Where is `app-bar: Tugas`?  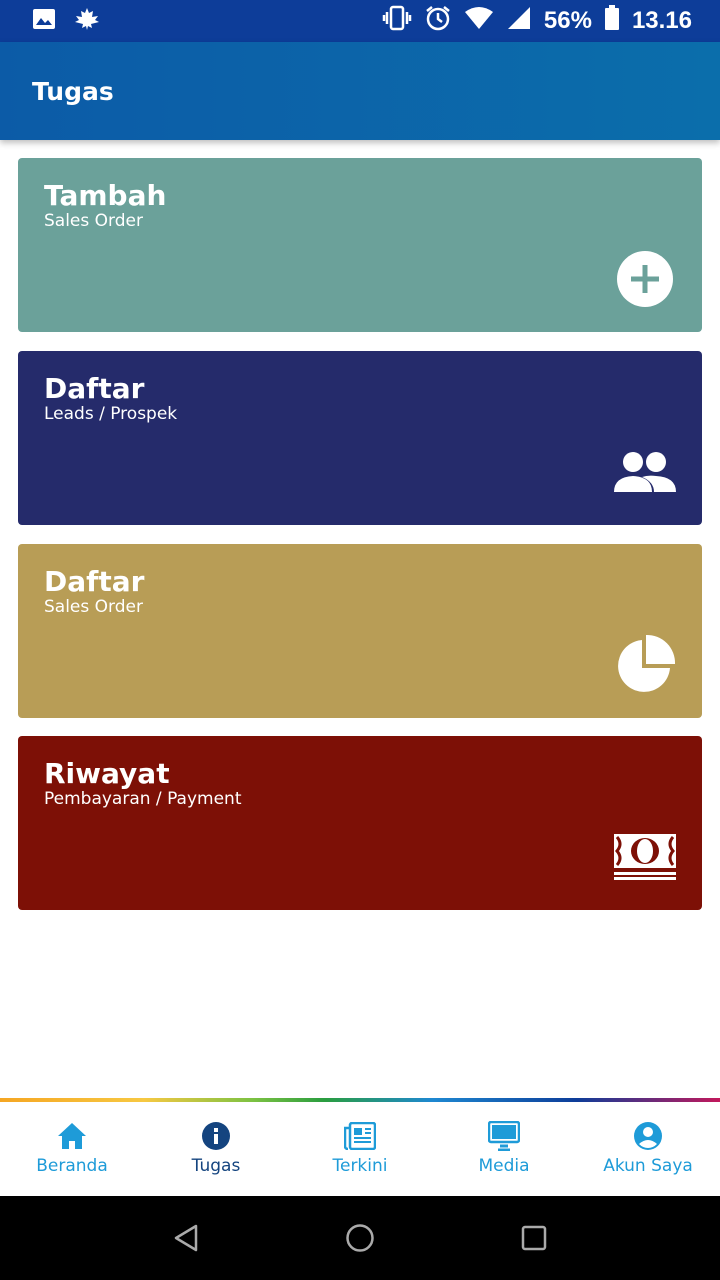 app-bar: Tugas is located at coordinates (360, 91).